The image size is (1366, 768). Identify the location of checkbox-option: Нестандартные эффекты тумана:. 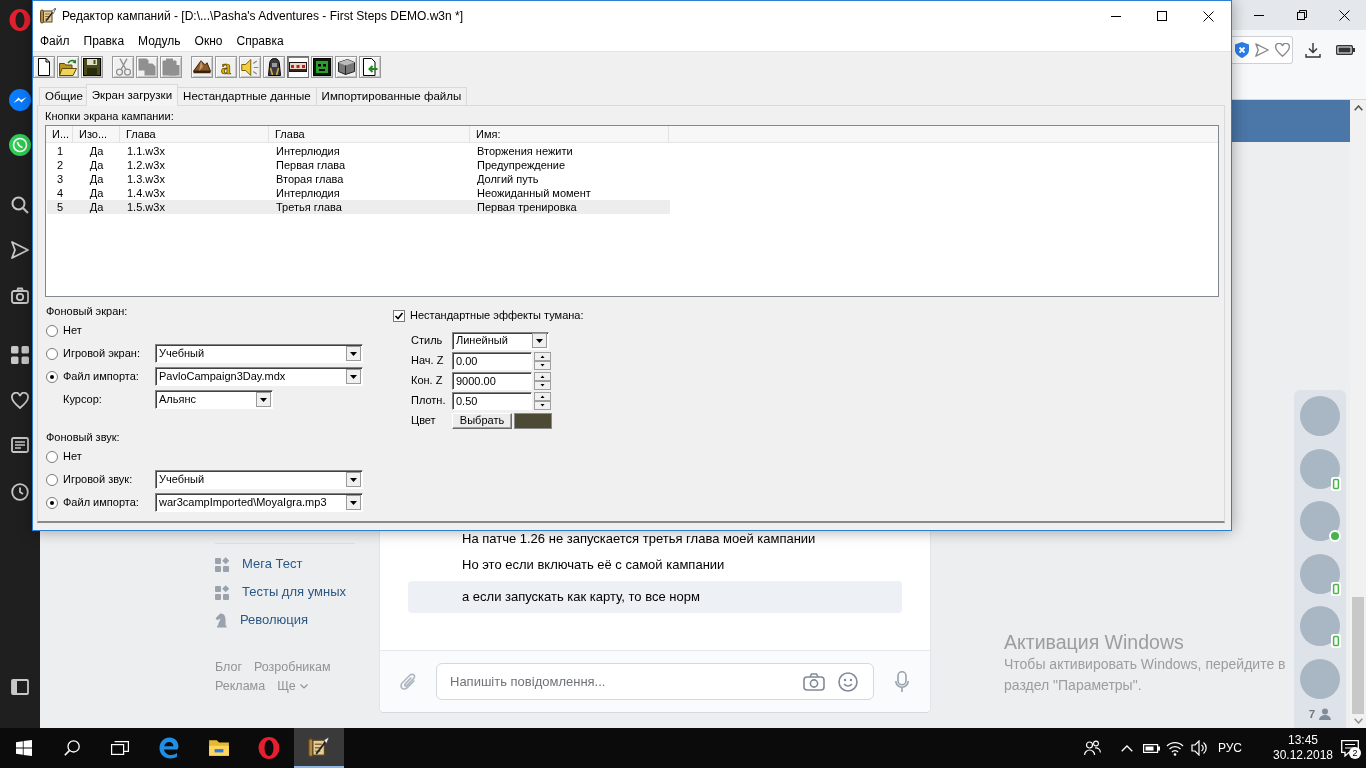
(488, 315).